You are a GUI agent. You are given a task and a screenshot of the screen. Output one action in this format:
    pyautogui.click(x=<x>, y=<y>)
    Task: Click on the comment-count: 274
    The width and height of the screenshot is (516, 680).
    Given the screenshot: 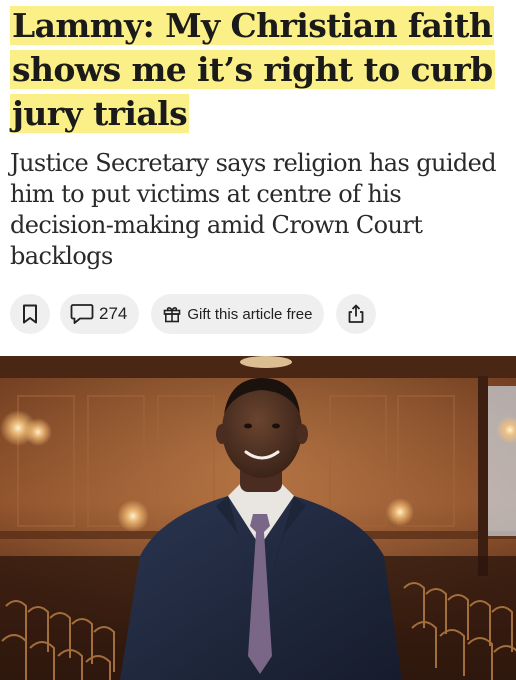 What is the action you would take?
    pyautogui.click(x=113, y=313)
    